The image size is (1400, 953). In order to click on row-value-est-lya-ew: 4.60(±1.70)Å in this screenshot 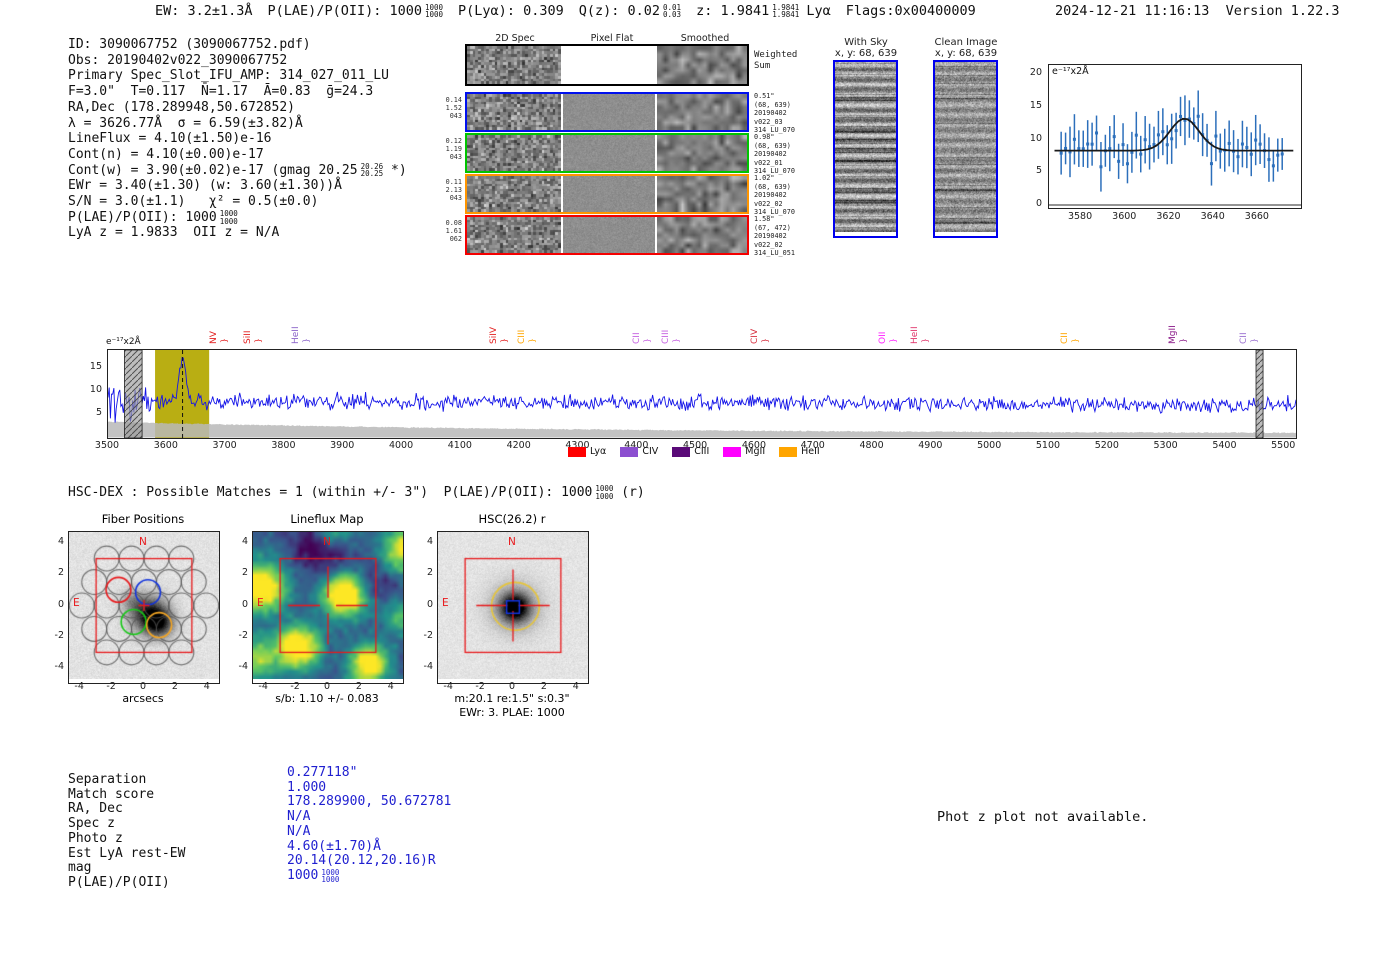, I will do `click(334, 846)`.